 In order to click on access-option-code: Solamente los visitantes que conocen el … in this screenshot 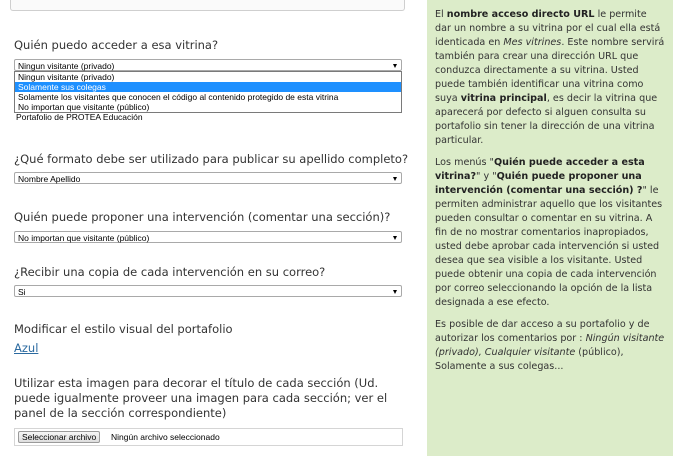, I will do `click(208, 97)`.